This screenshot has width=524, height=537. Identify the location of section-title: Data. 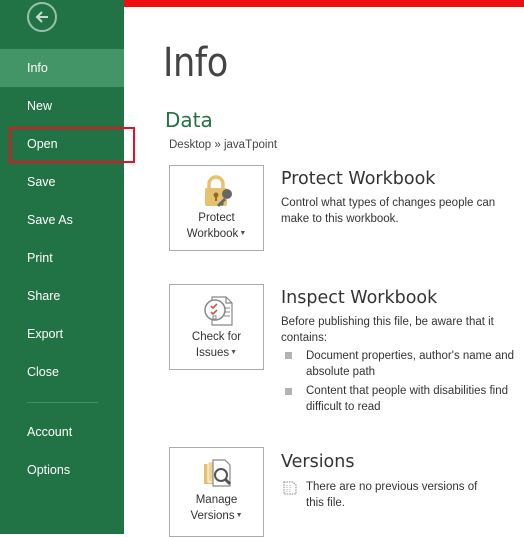
(189, 120).